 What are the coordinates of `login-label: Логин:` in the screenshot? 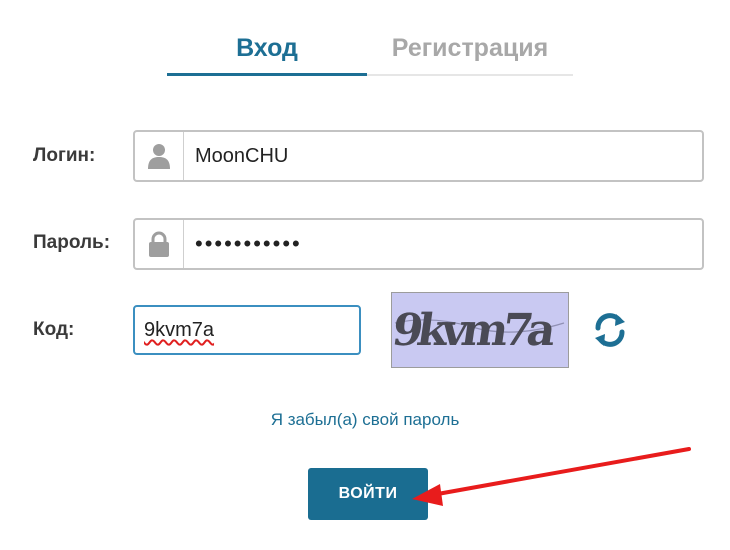 It's located at (64, 155).